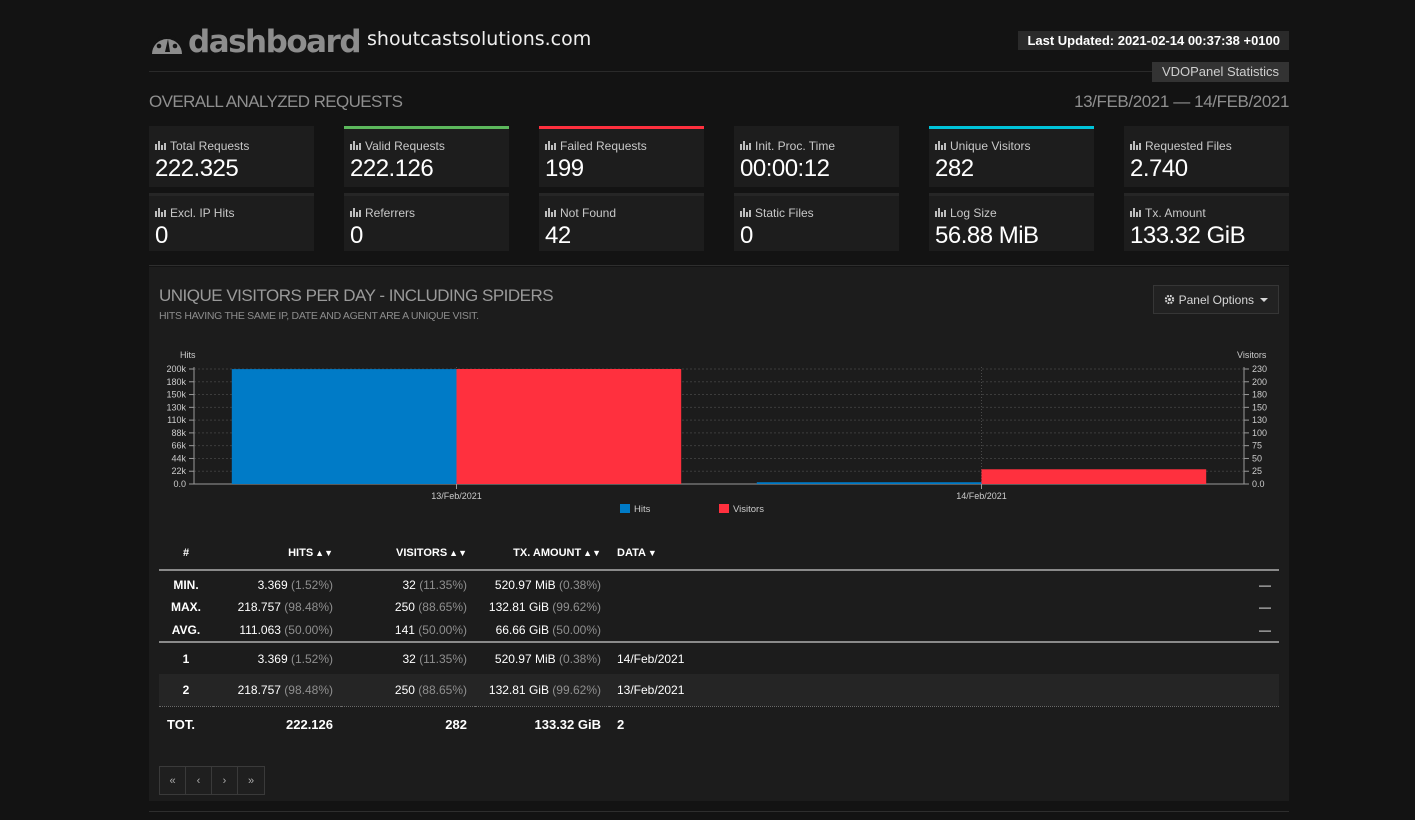 This screenshot has width=1415, height=820. I want to click on stat-box: Valid Requests 222.126, so click(426, 156).